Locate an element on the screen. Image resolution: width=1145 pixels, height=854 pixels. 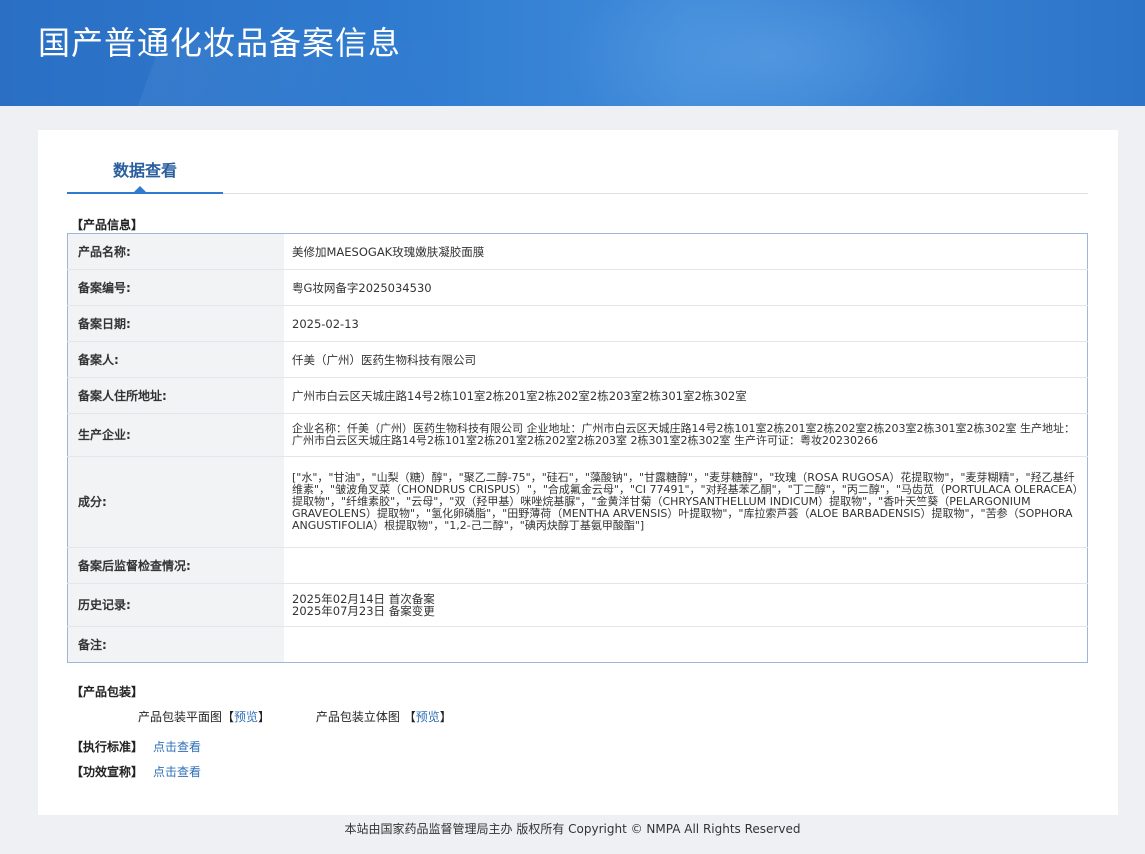
row-label: 备注: is located at coordinates (175, 644).